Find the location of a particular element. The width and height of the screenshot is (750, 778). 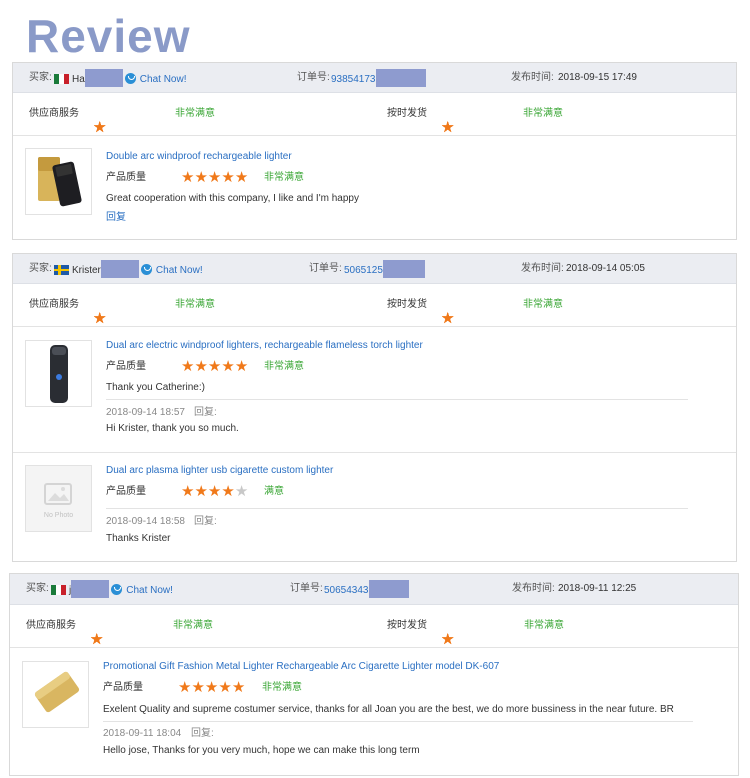

buyer-info: j Chat Now! is located at coordinates (111, 589).